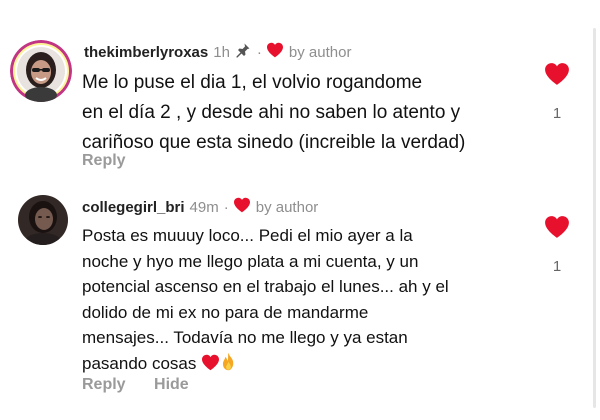  I want to click on timestamp: 1h, so click(221, 52).